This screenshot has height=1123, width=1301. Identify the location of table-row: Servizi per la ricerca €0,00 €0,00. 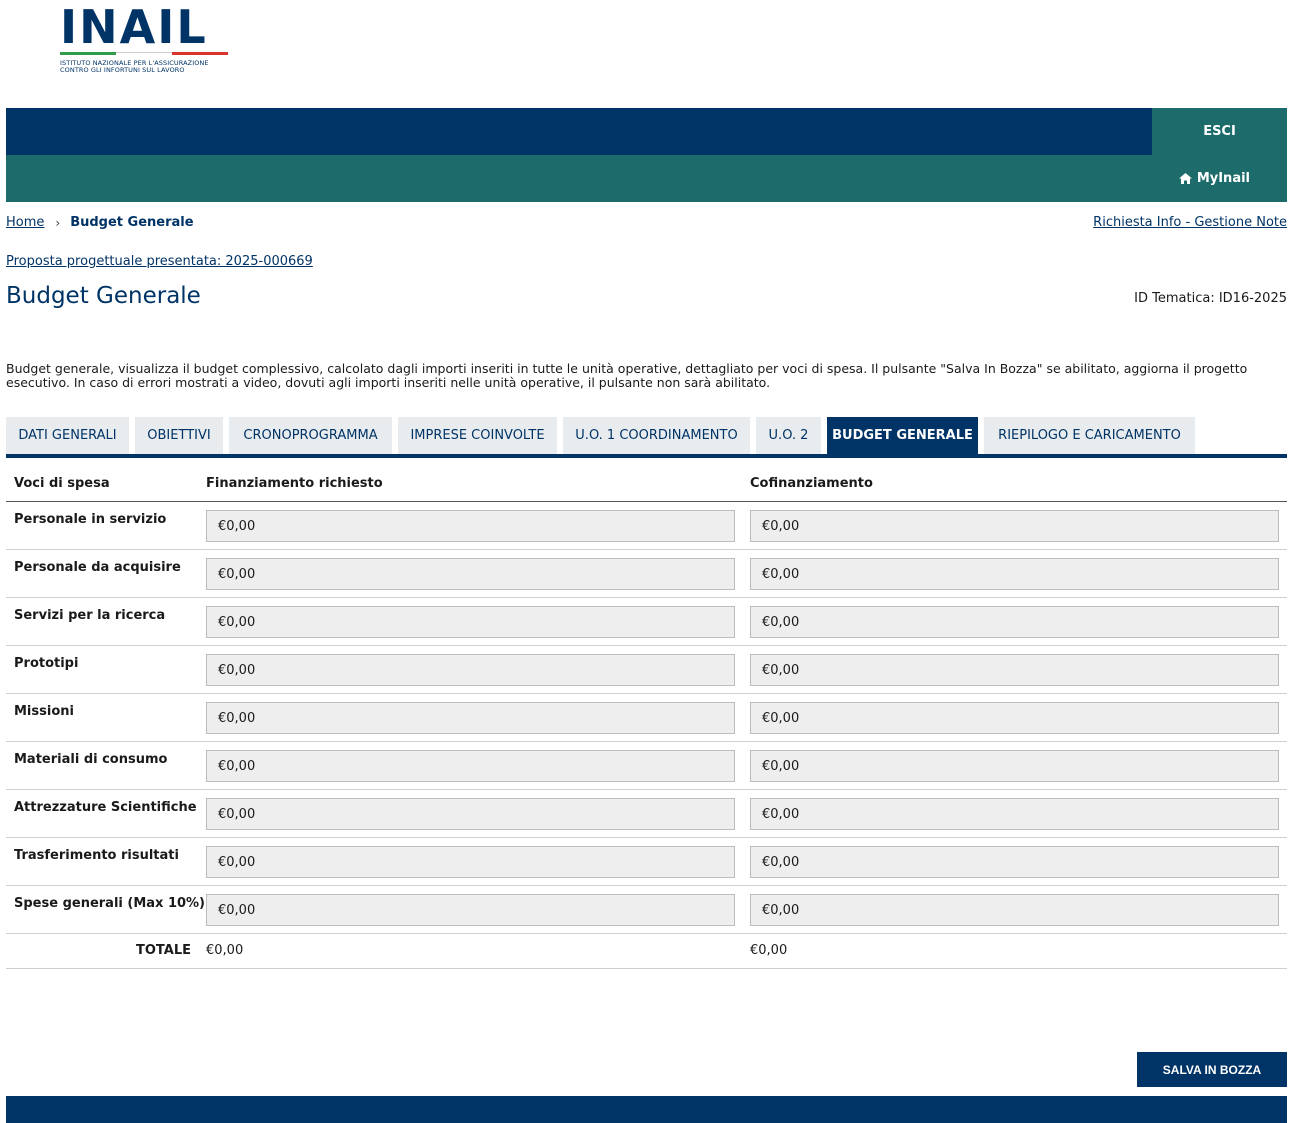
(646, 622).